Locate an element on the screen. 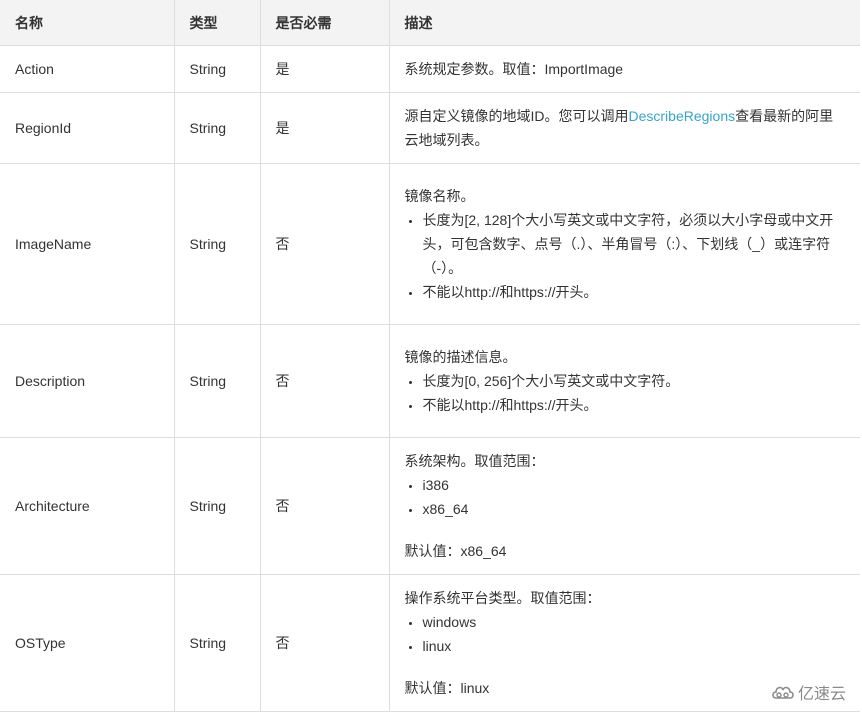 This screenshot has height=714, width=862. bullet-item: 长度为[0, 256]个大小写英文或中文字符。 is located at coordinates (634, 381).